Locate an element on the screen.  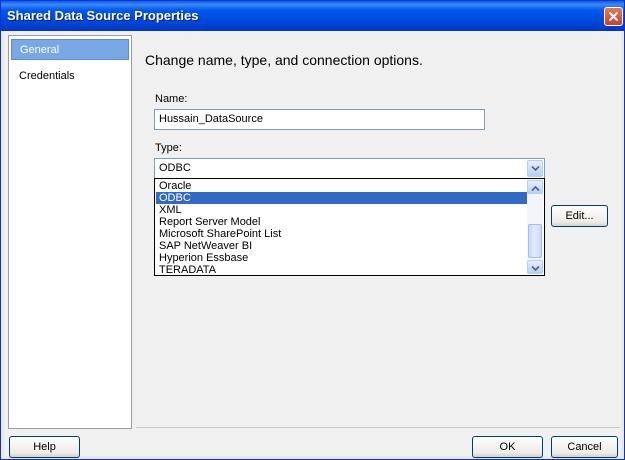
sidebar-item-general: General is located at coordinates (70, 49).